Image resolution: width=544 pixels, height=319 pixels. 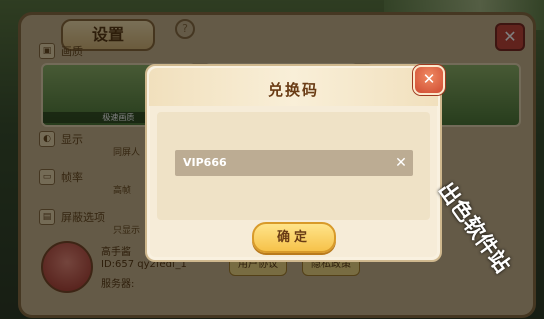 I want to click on redeem-code-input, so click(x=294, y=163).